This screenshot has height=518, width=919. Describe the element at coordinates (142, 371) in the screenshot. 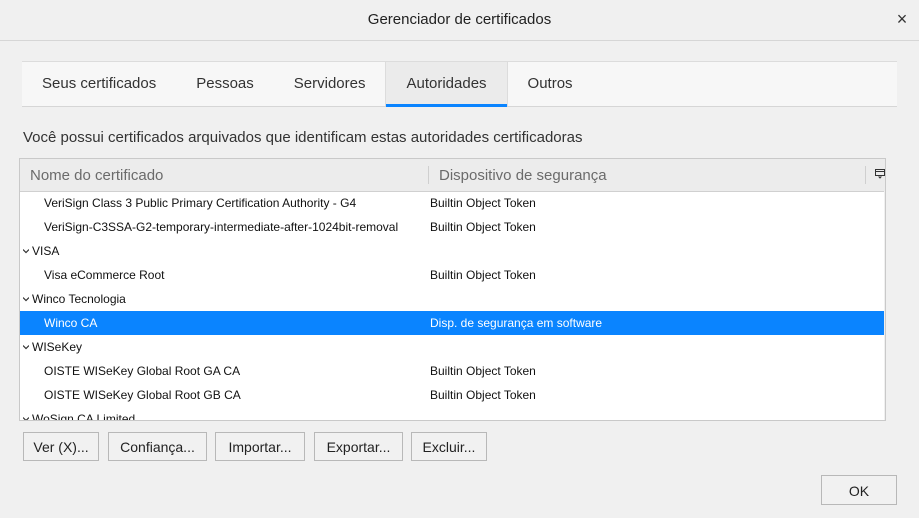

I see `certificate-name: OISTE WISeKey Global Root GA CA` at that location.